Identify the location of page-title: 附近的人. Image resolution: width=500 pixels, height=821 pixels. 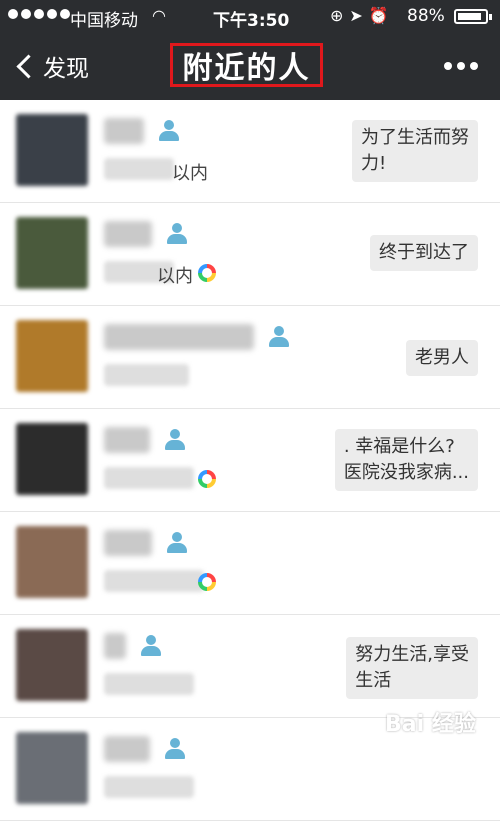
(246, 68).